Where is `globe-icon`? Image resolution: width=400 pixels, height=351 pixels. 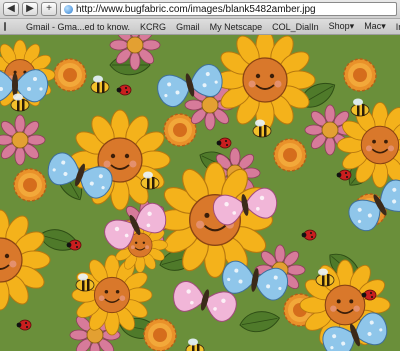 globe-icon is located at coordinates (68, 9).